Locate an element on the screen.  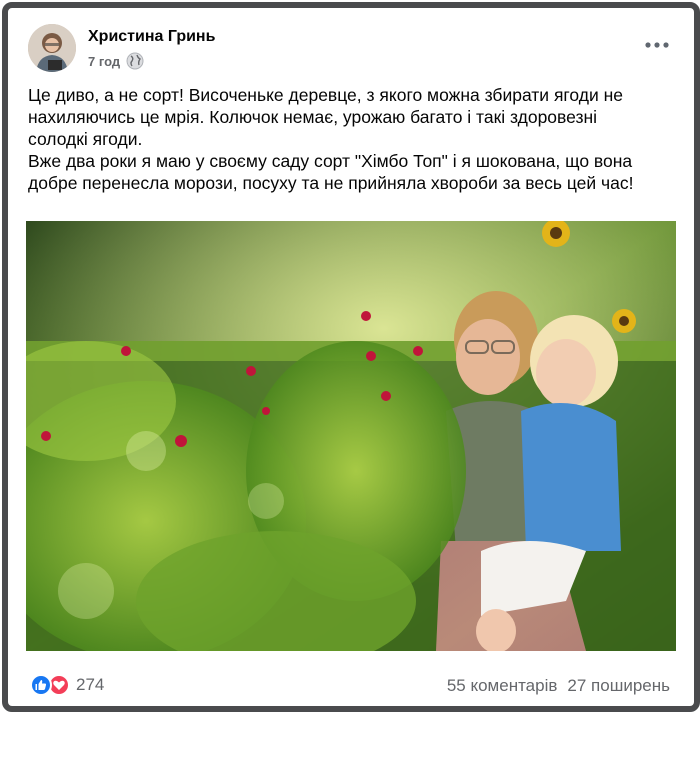
post-stats: 55 коментарів 27 поширень is located at coordinates (558, 686).